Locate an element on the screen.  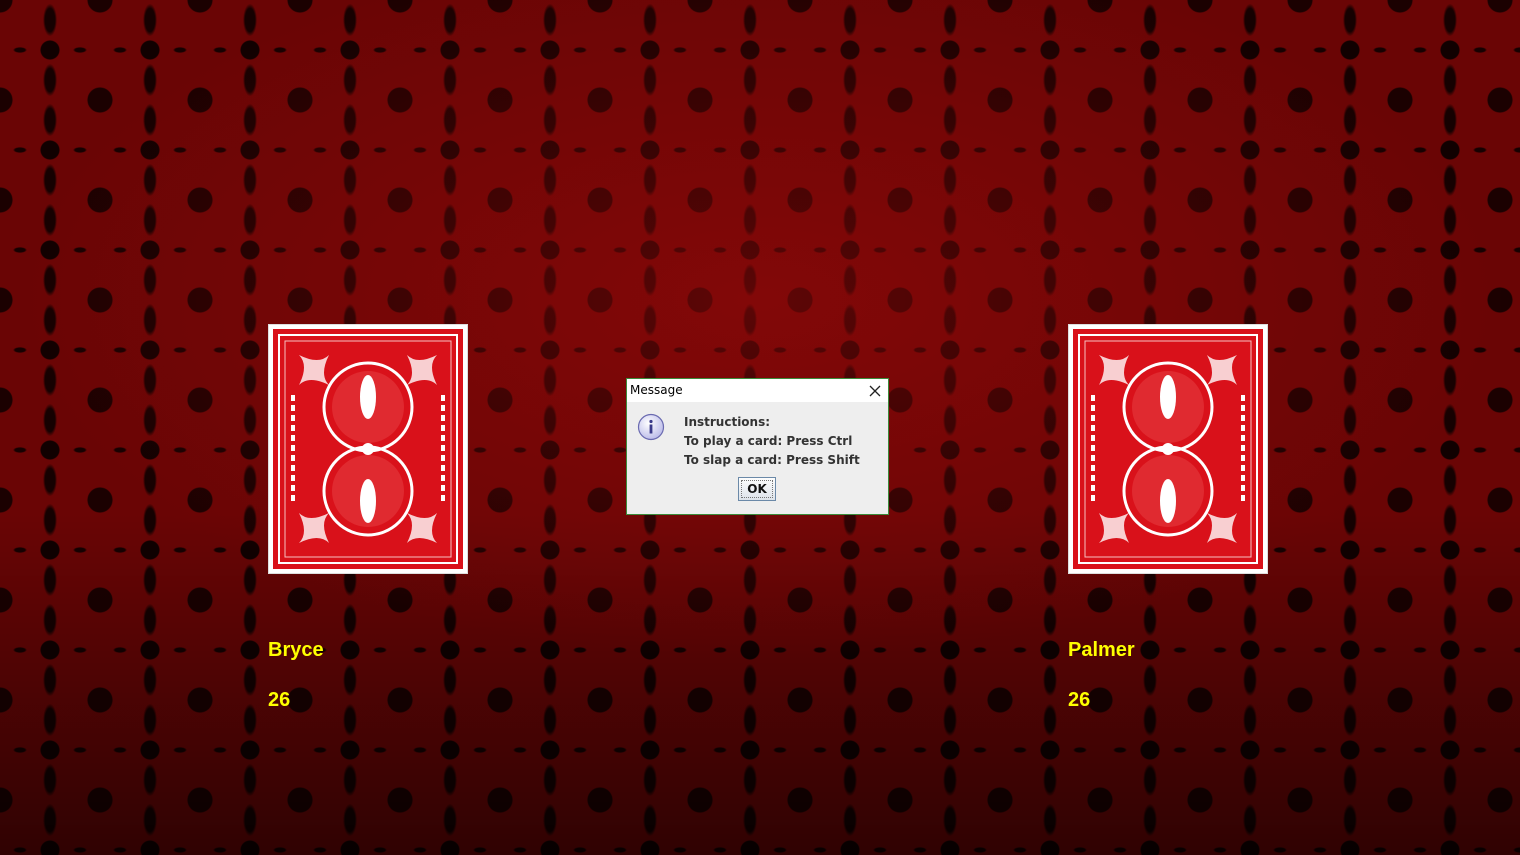
player-name-left: Bryce is located at coordinates (296, 650).